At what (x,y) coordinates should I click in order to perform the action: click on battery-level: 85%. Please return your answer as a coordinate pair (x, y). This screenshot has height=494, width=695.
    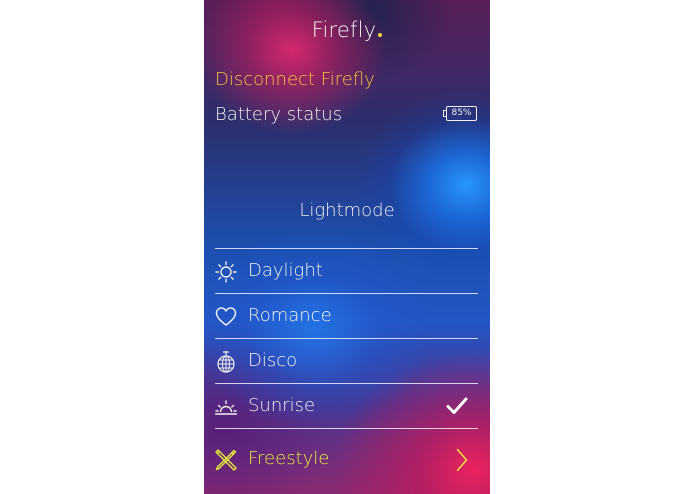
    Looking at the image, I should click on (461, 113).